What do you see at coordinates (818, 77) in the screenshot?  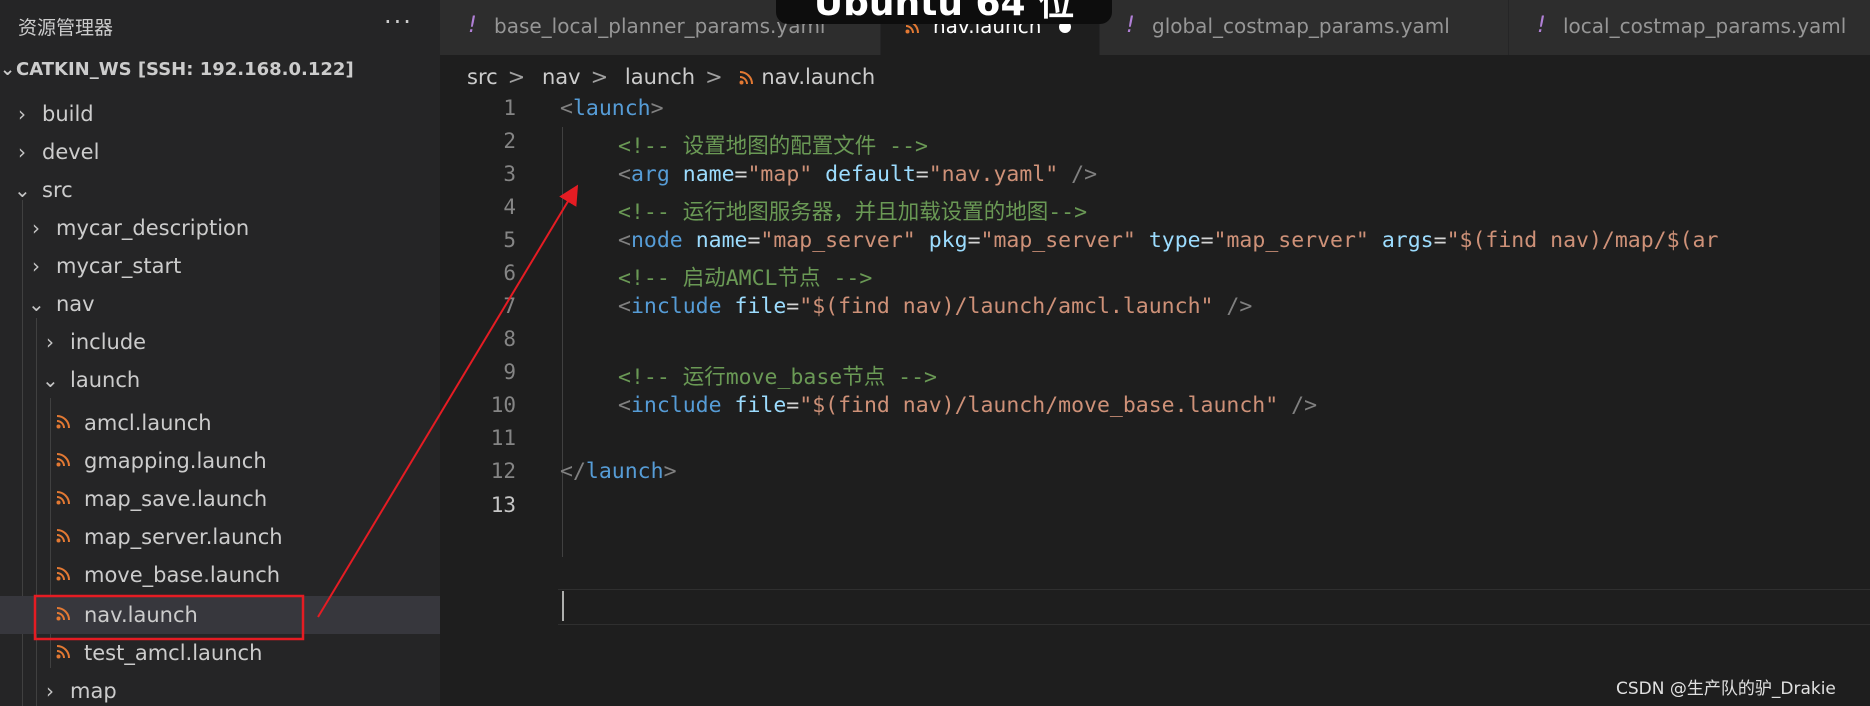 I see `breadcrumb-item: nav.launch` at bounding box center [818, 77].